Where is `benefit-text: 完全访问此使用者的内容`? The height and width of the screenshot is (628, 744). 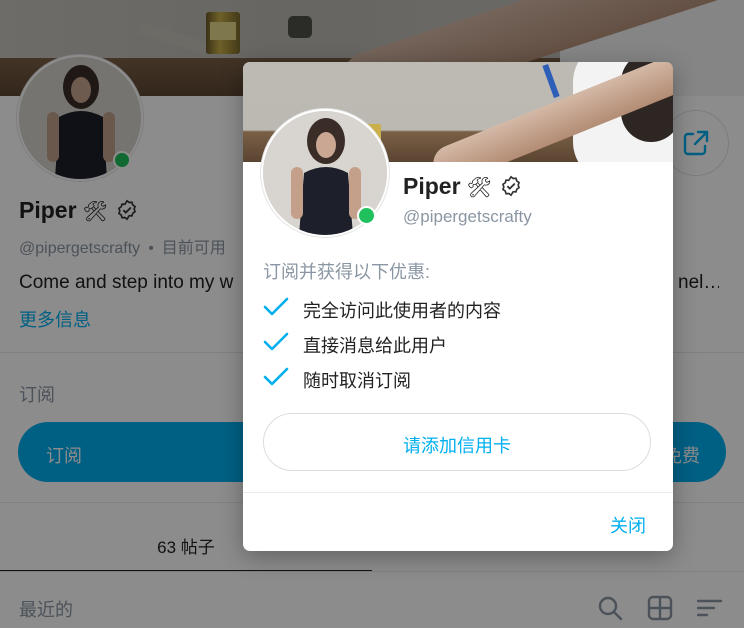 benefit-text: 完全访问此使用者的内容 is located at coordinates (402, 311).